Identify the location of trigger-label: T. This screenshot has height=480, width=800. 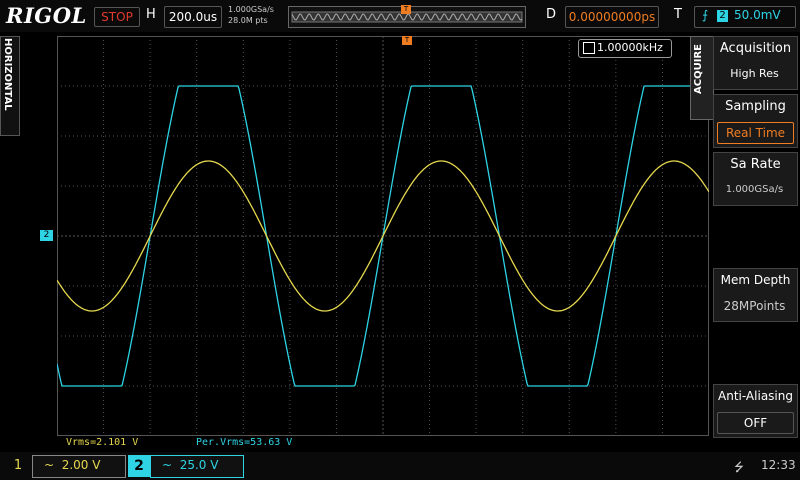
(678, 14).